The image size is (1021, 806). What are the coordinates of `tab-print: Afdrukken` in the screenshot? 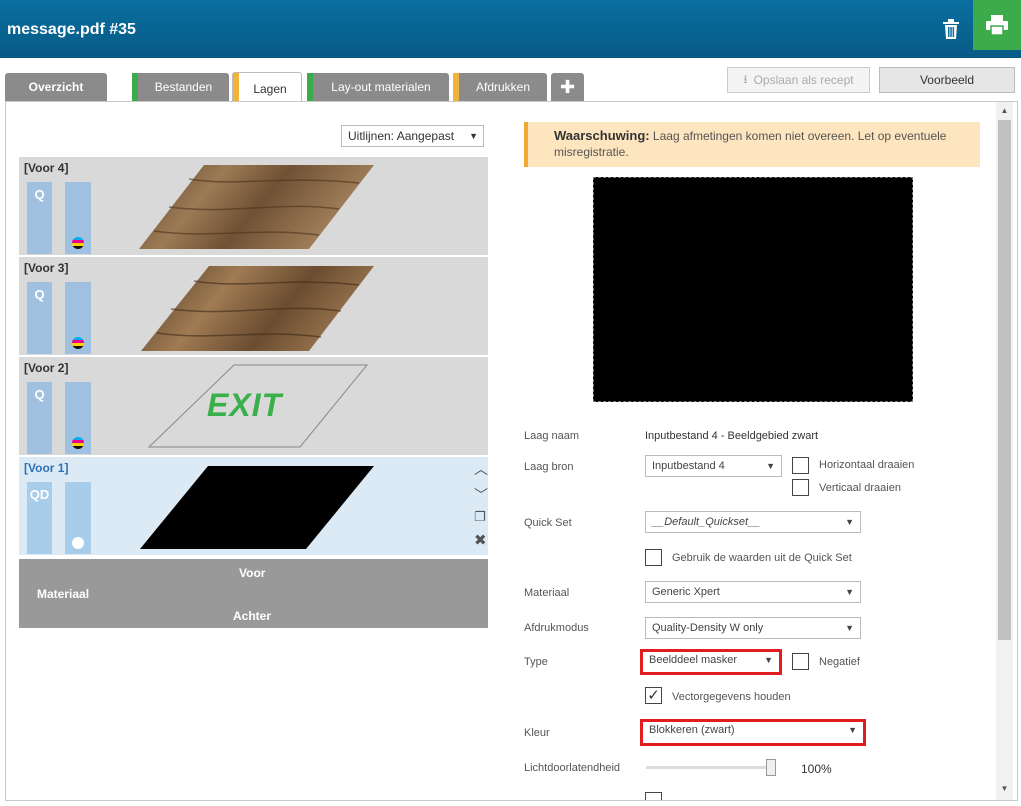 It's located at (500, 87).